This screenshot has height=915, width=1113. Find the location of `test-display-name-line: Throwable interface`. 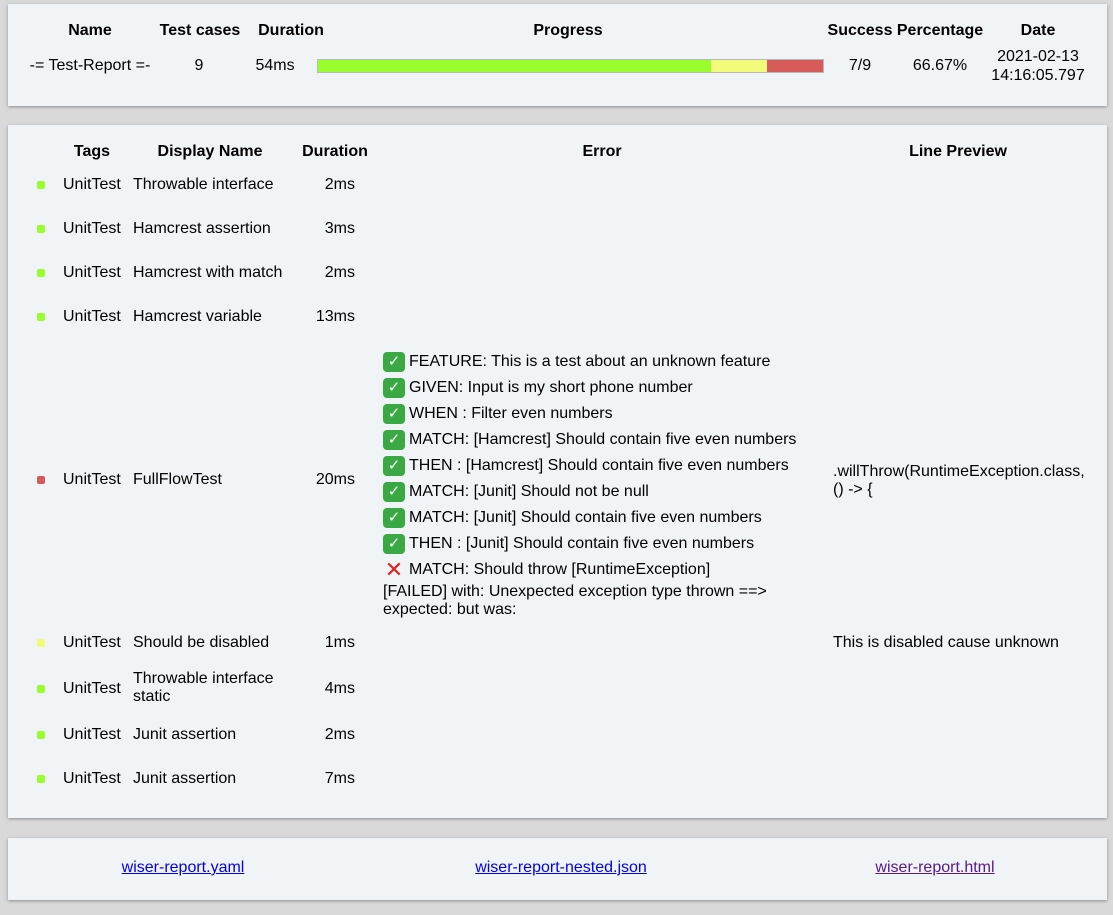

test-display-name-line: Throwable interface is located at coordinates (203, 678).